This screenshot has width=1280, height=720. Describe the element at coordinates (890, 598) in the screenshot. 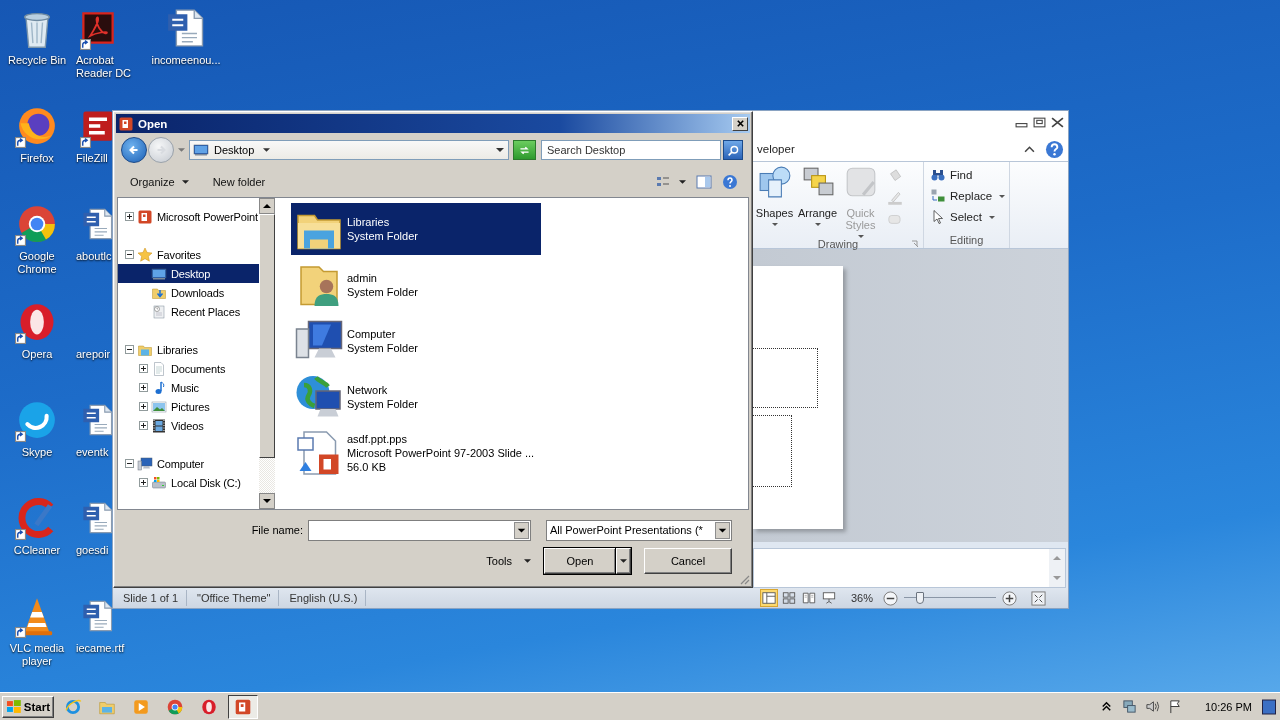

I see `zoom-out-icon` at that location.